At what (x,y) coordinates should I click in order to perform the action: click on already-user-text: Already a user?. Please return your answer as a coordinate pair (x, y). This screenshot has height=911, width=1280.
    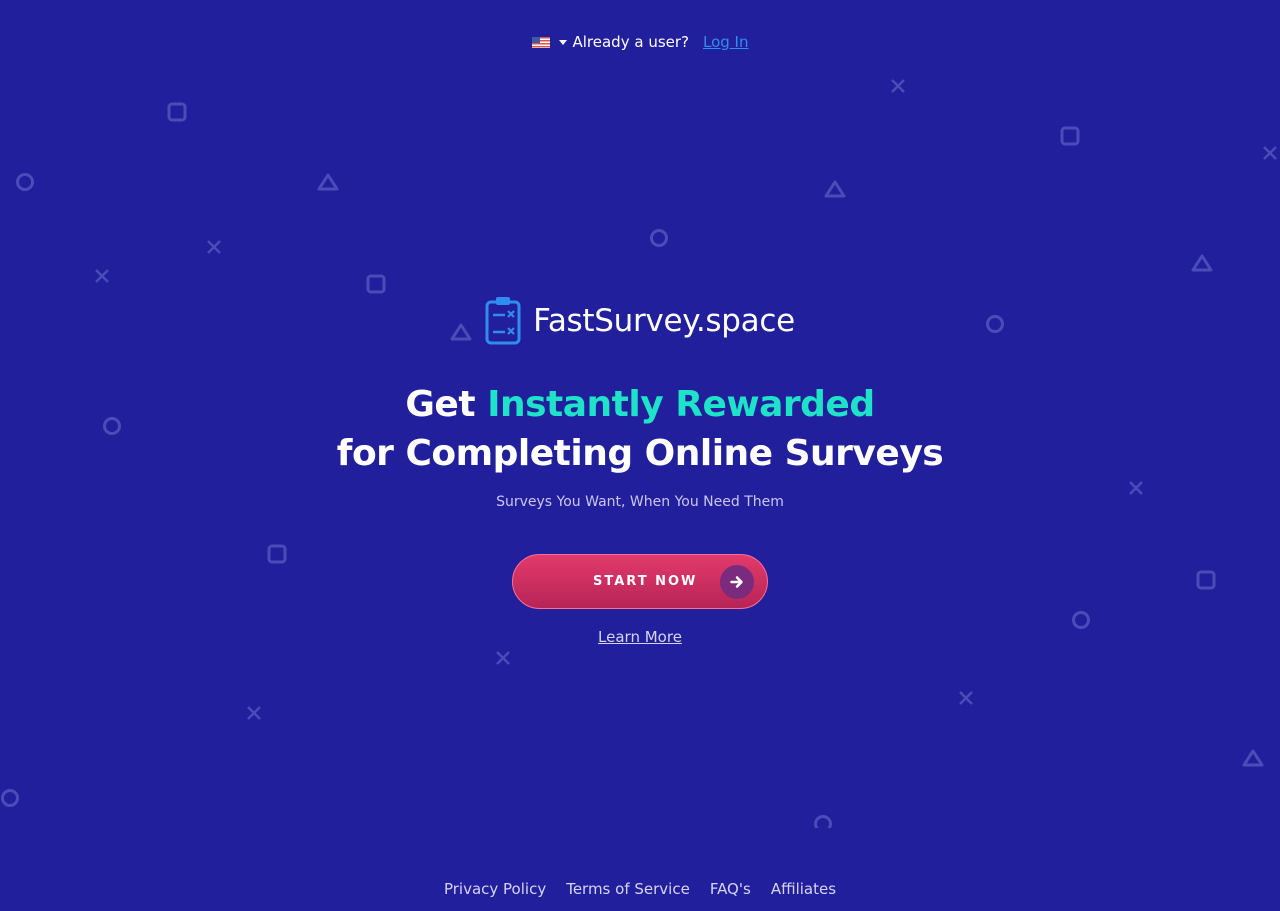
    Looking at the image, I should click on (631, 42).